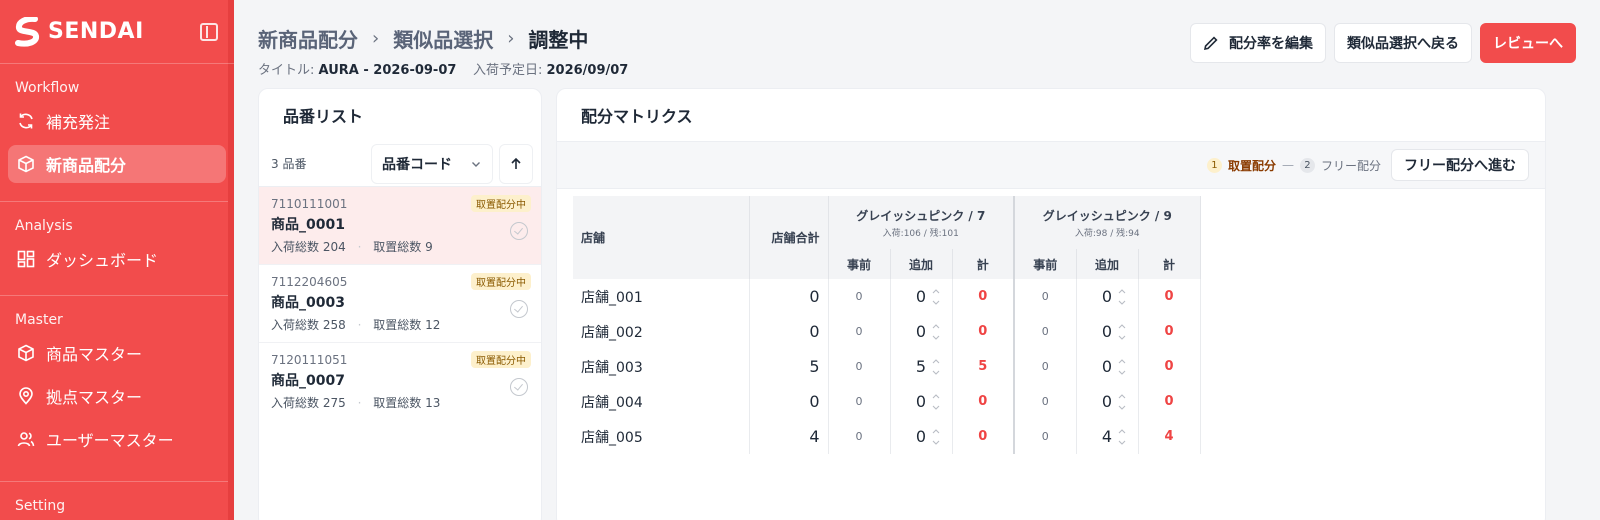 The width and height of the screenshot is (1600, 520). Describe the element at coordinates (661, 401) in the screenshot. I see `store-name: 店舗_004` at that location.